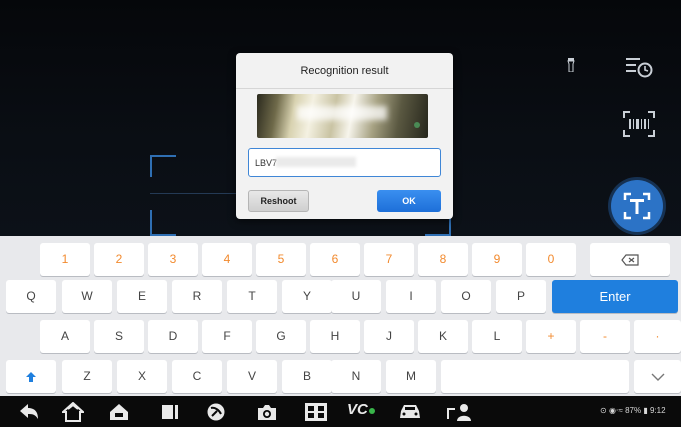 Image resolution: width=681 pixels, height=427 pixels. I want to click on key-s: S, so click(119, 336).